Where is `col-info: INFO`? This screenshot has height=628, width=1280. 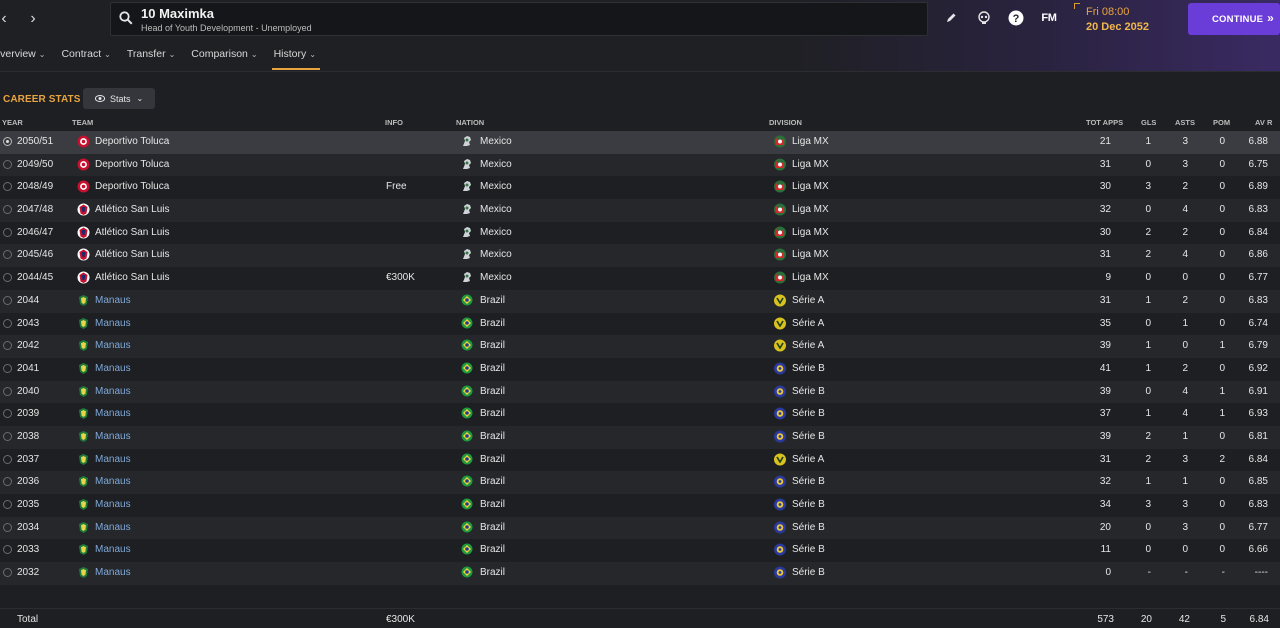 col-info: INFO is located at coordinates (394, 122).